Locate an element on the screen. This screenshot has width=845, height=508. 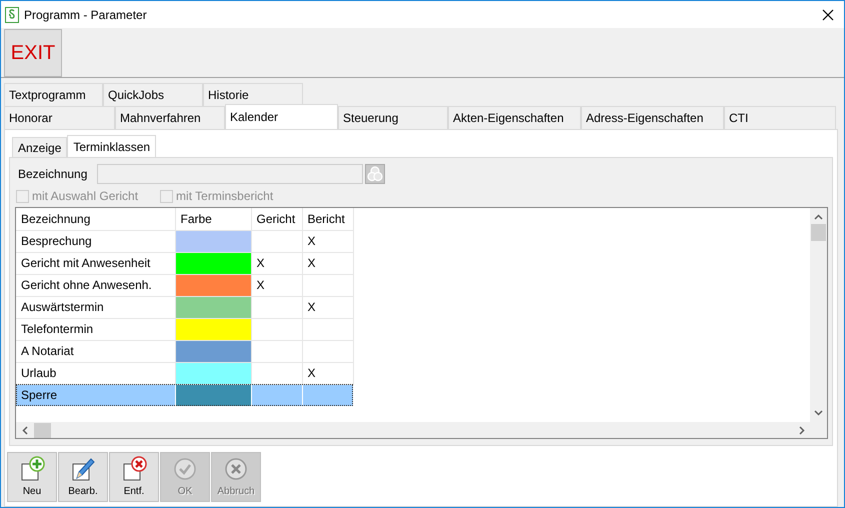
pencil-icon is located at coordinates (83, 469).